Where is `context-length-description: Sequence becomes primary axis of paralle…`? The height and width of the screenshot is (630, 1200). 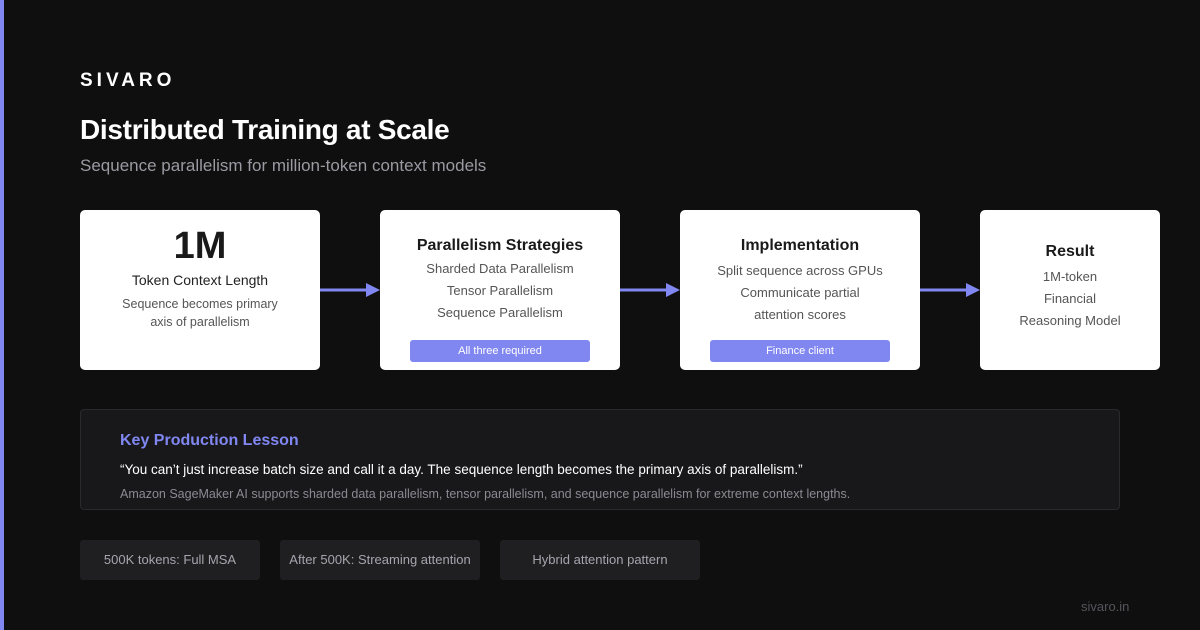 context-length-description: Sequence becomes primary axis of paralle… is located at coordinates (200, 313).